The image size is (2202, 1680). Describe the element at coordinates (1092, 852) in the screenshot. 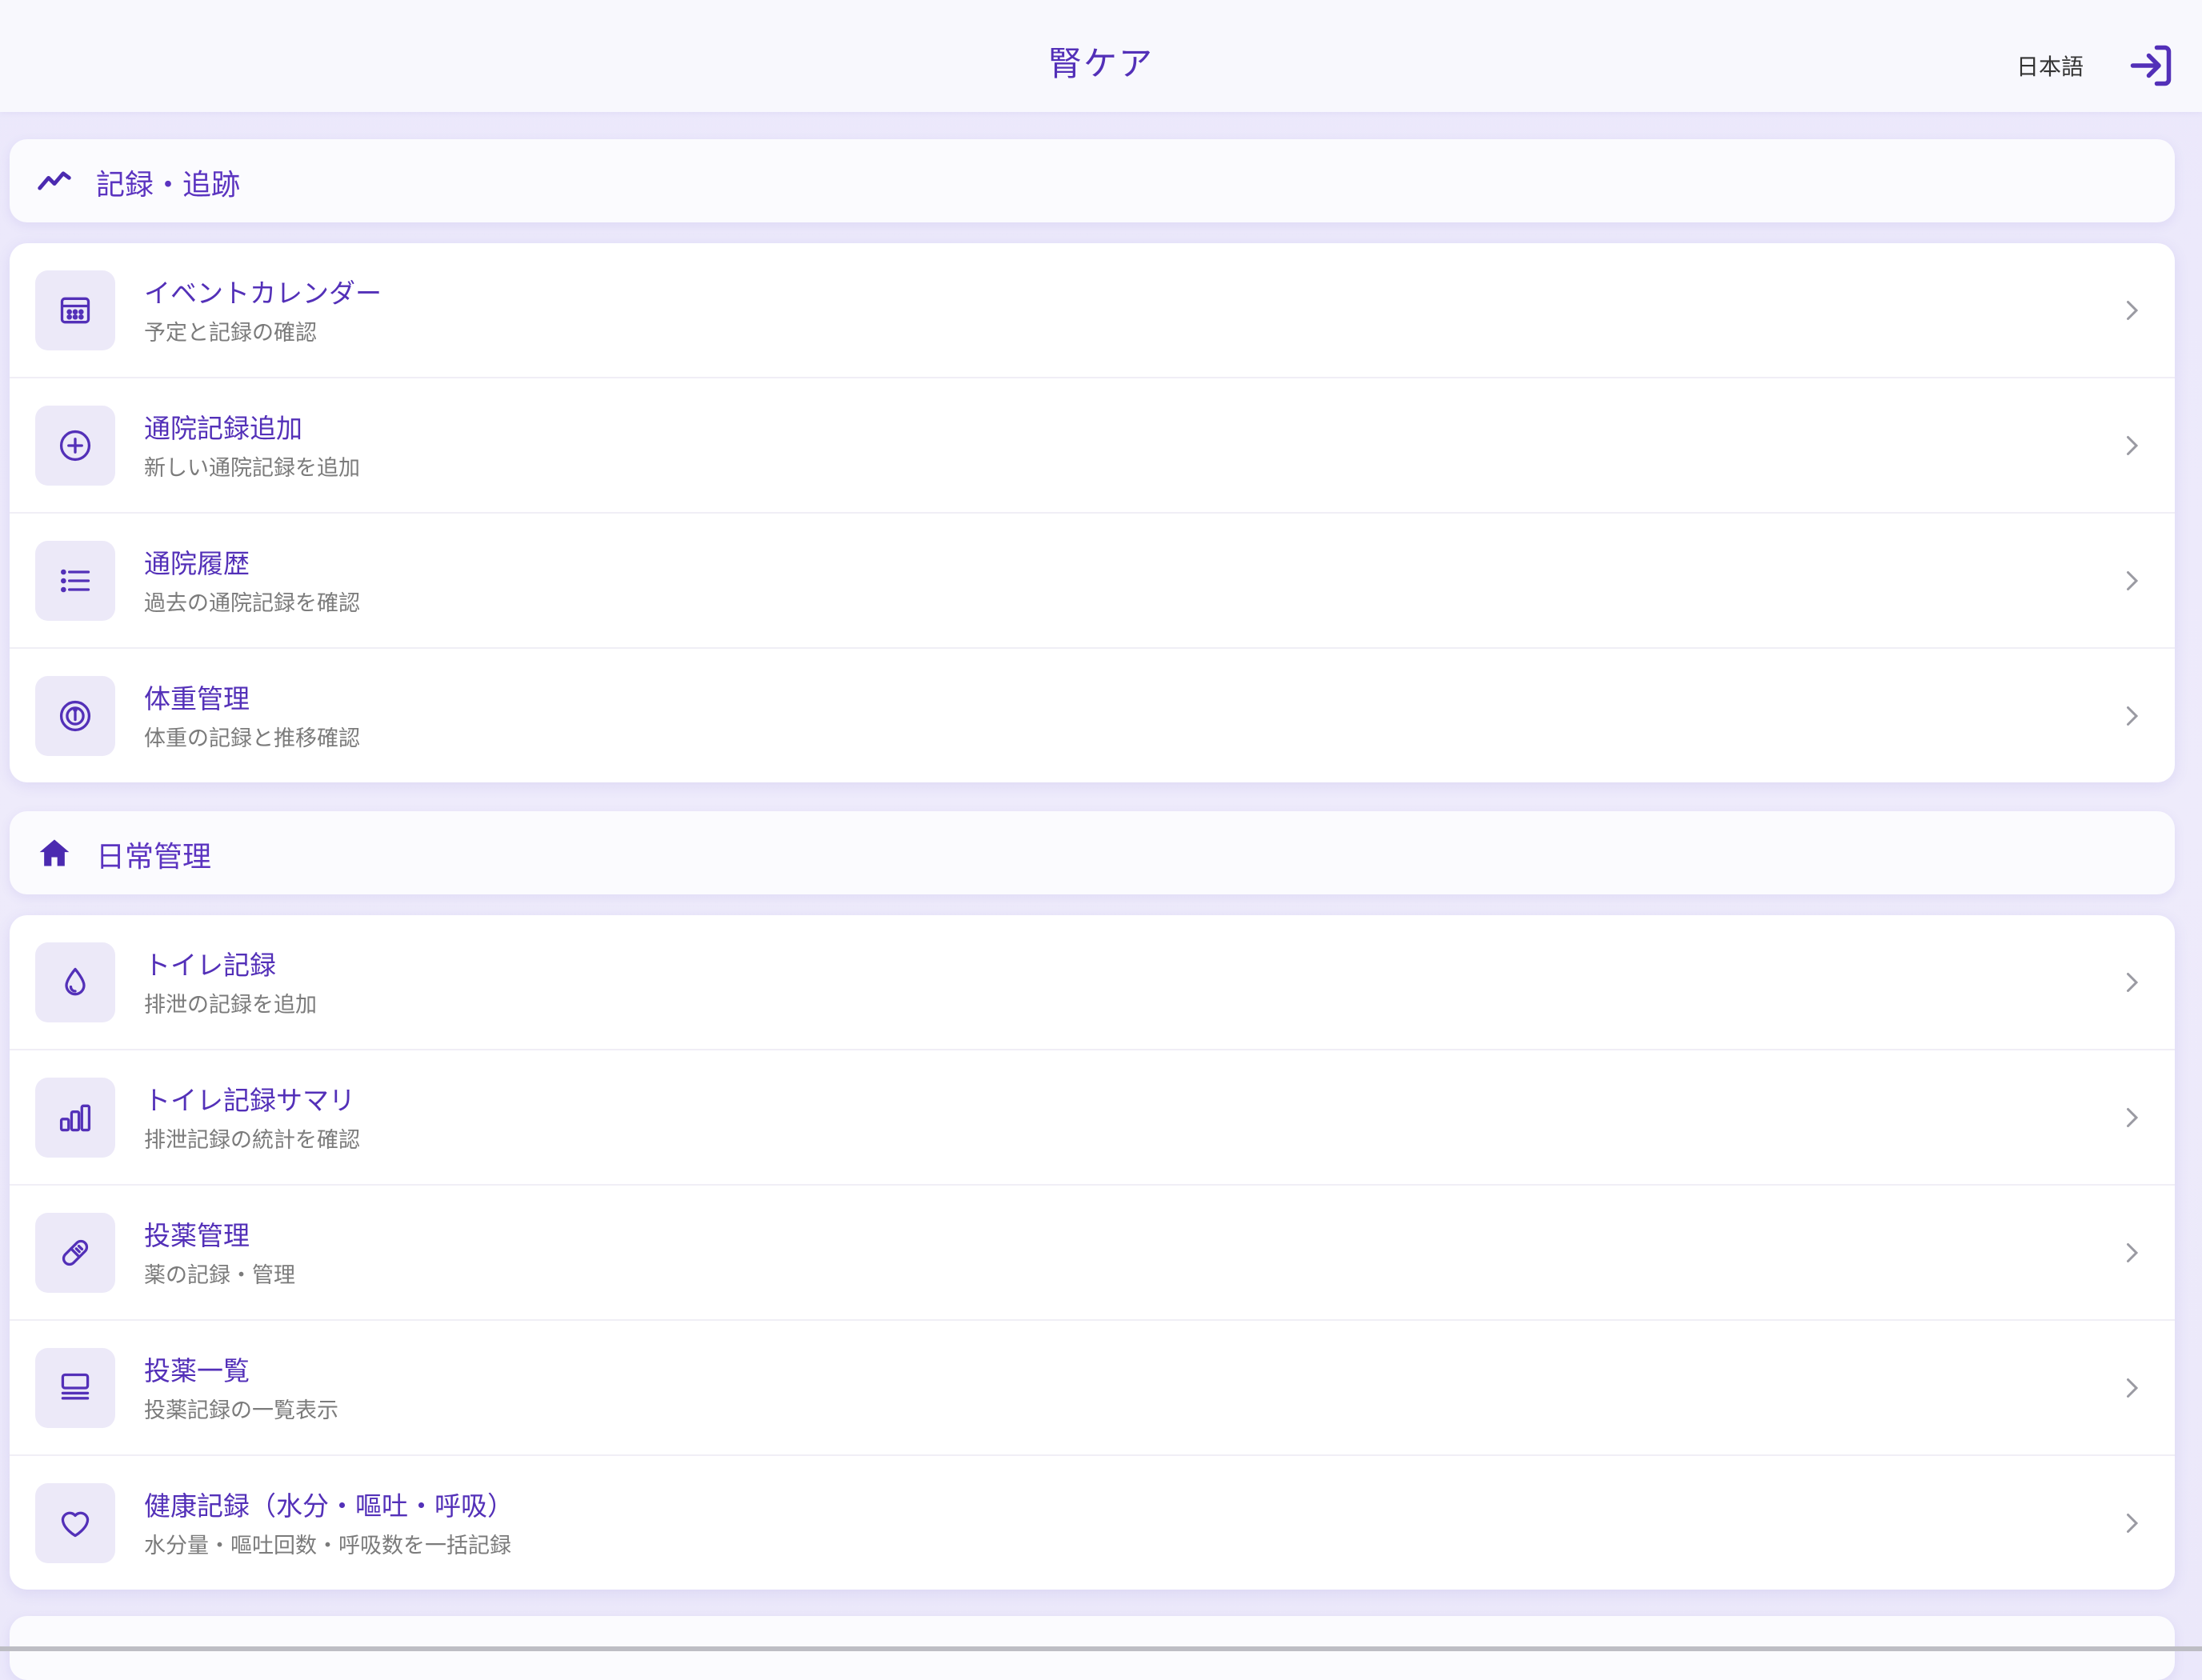

I see `section-header-daily: 日常管理` at that location.